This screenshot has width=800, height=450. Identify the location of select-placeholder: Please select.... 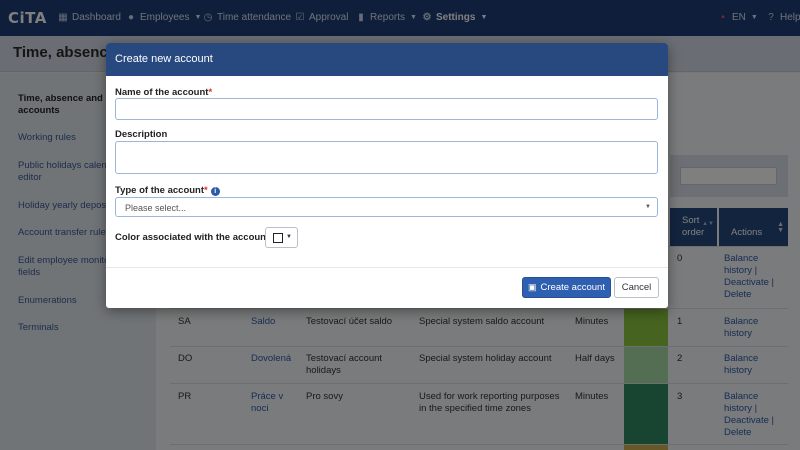
(156, 208).